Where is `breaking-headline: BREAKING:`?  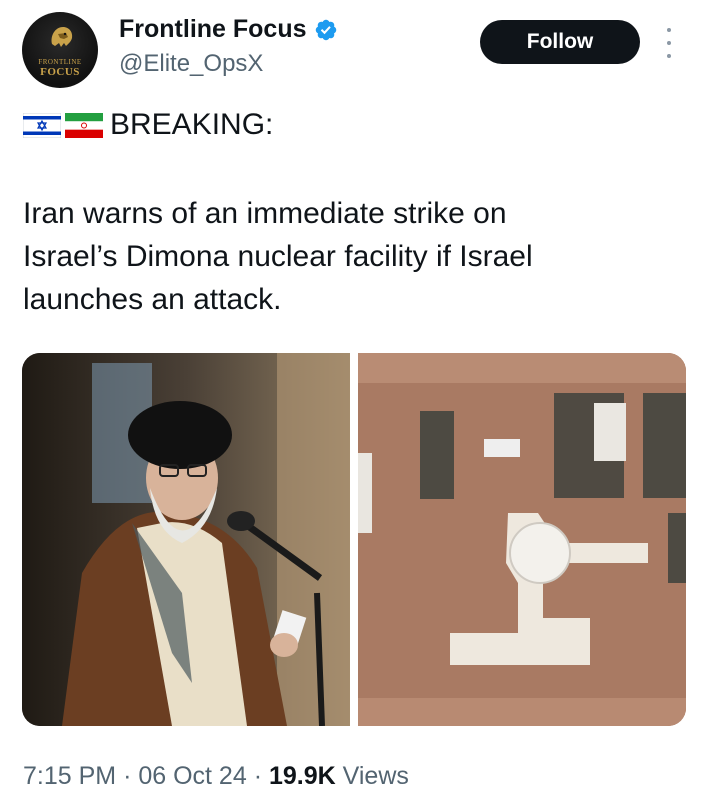 breaking-headline: BREAKING: is located at coordinates (148, 125).